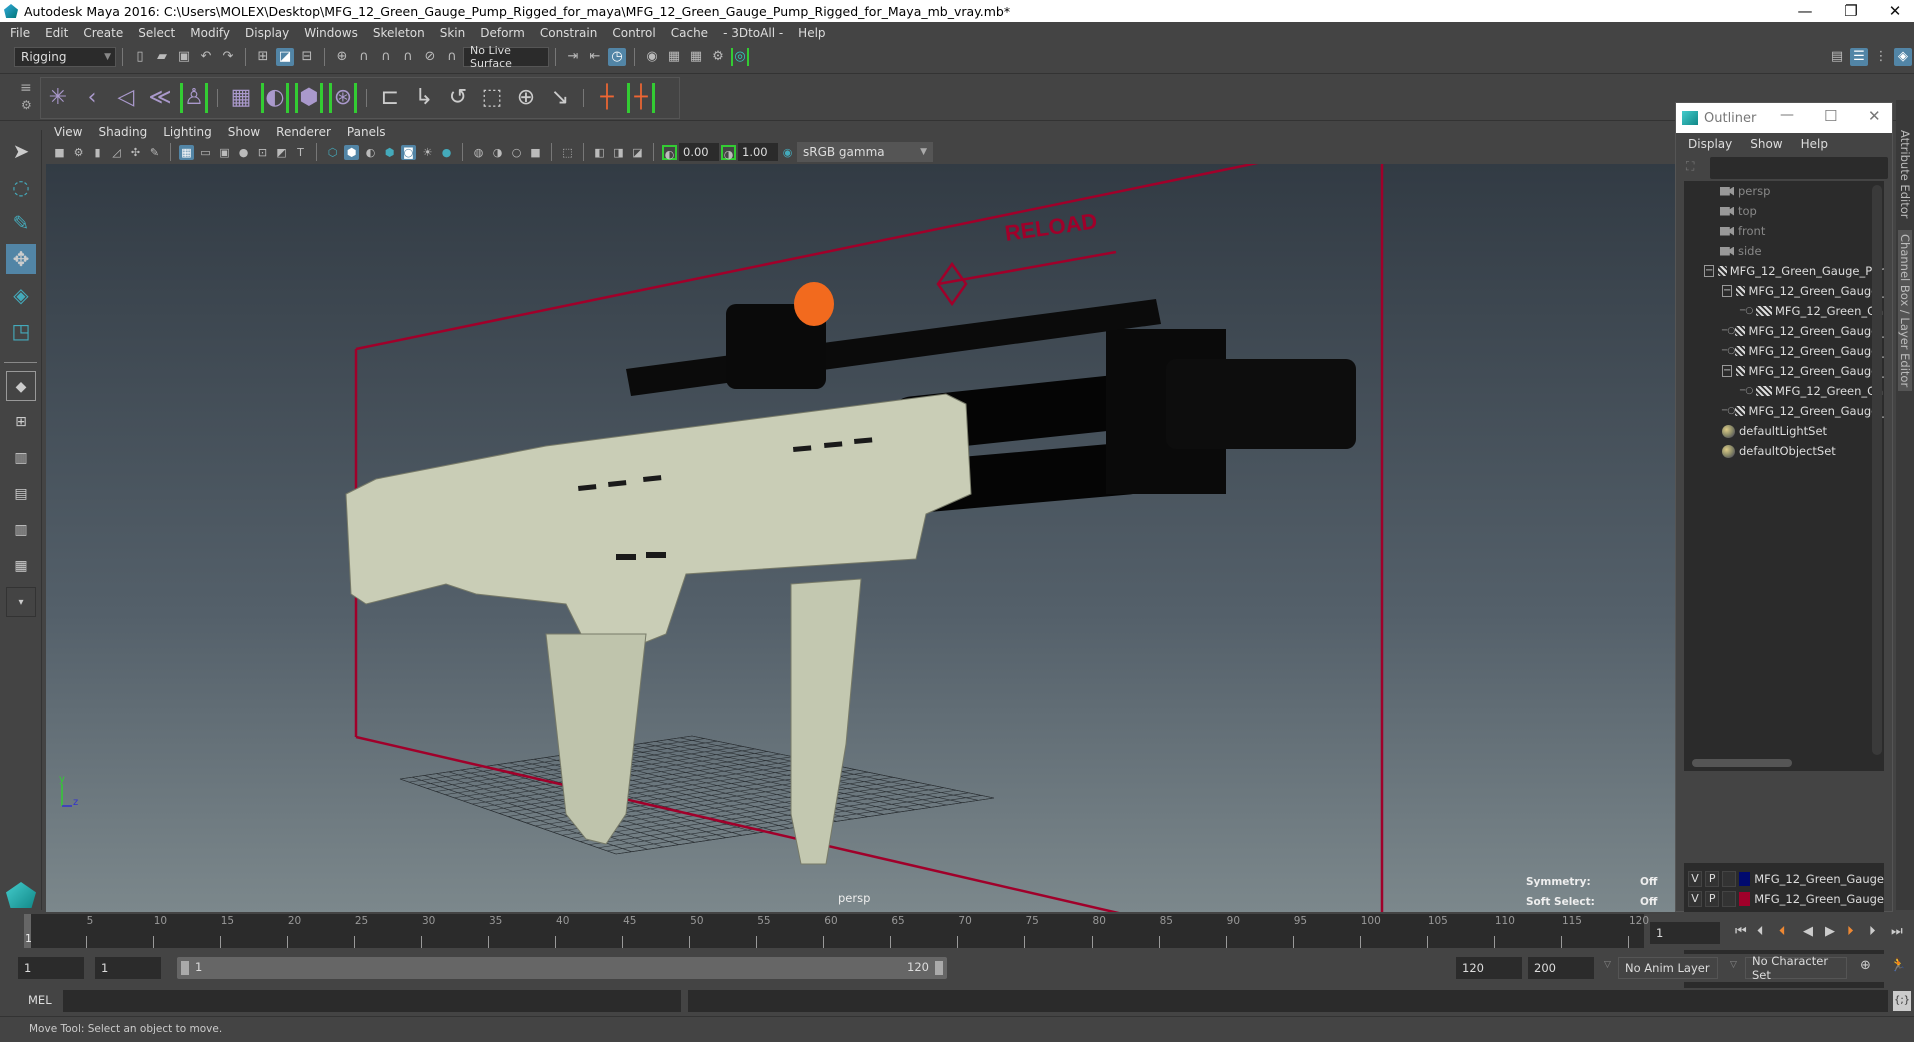  What do you see at coordinates (633, 33) in the screenshot?
I see `menu-control: Control` at bounding box center [633, 33].